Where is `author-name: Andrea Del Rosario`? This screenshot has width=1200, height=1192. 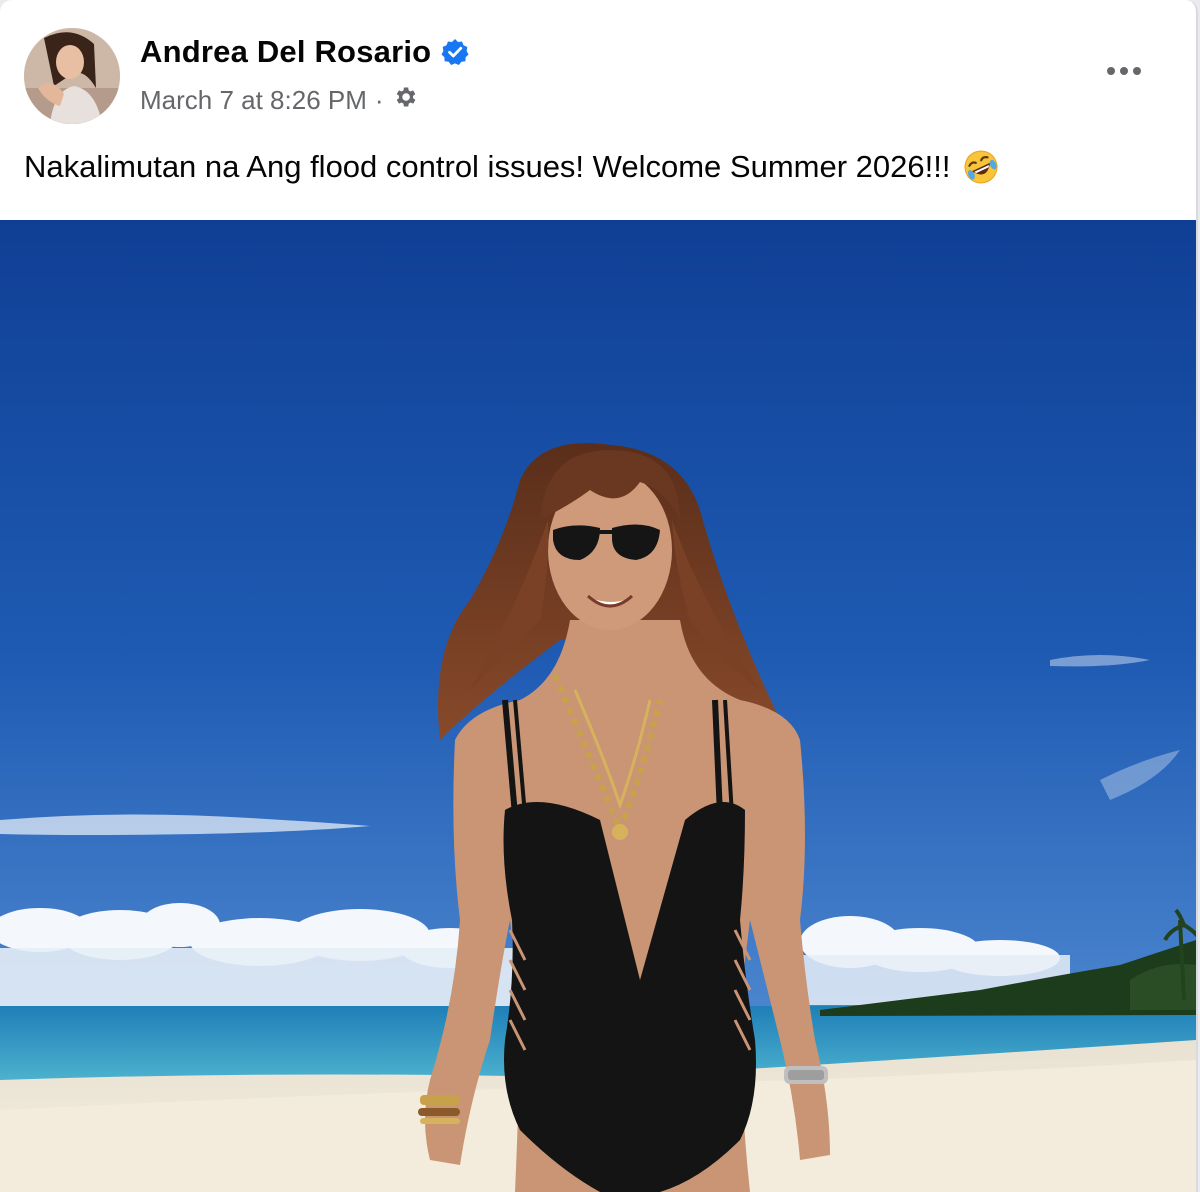 author-name: Andrea Del Rosario is located at coordinates (285, 52).